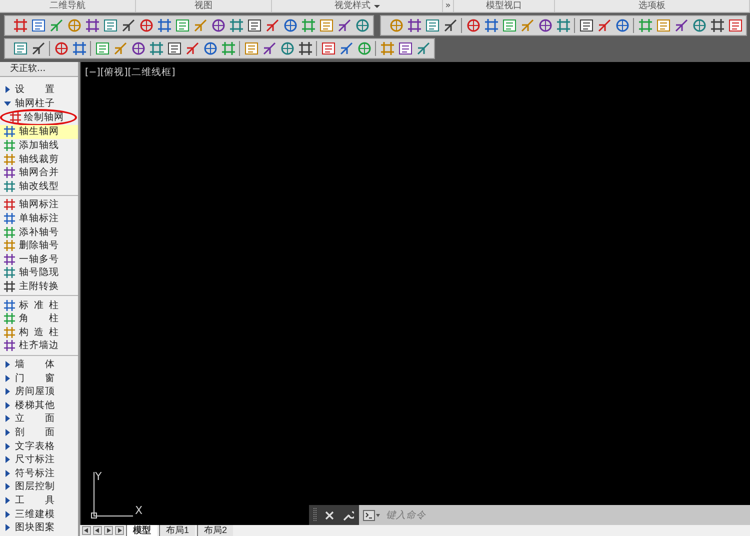 The image size is (750, 536). Describe the element at coordinates (39, 173) in the screenshot. I see `sidebar-item: 轴网合并` at that location.